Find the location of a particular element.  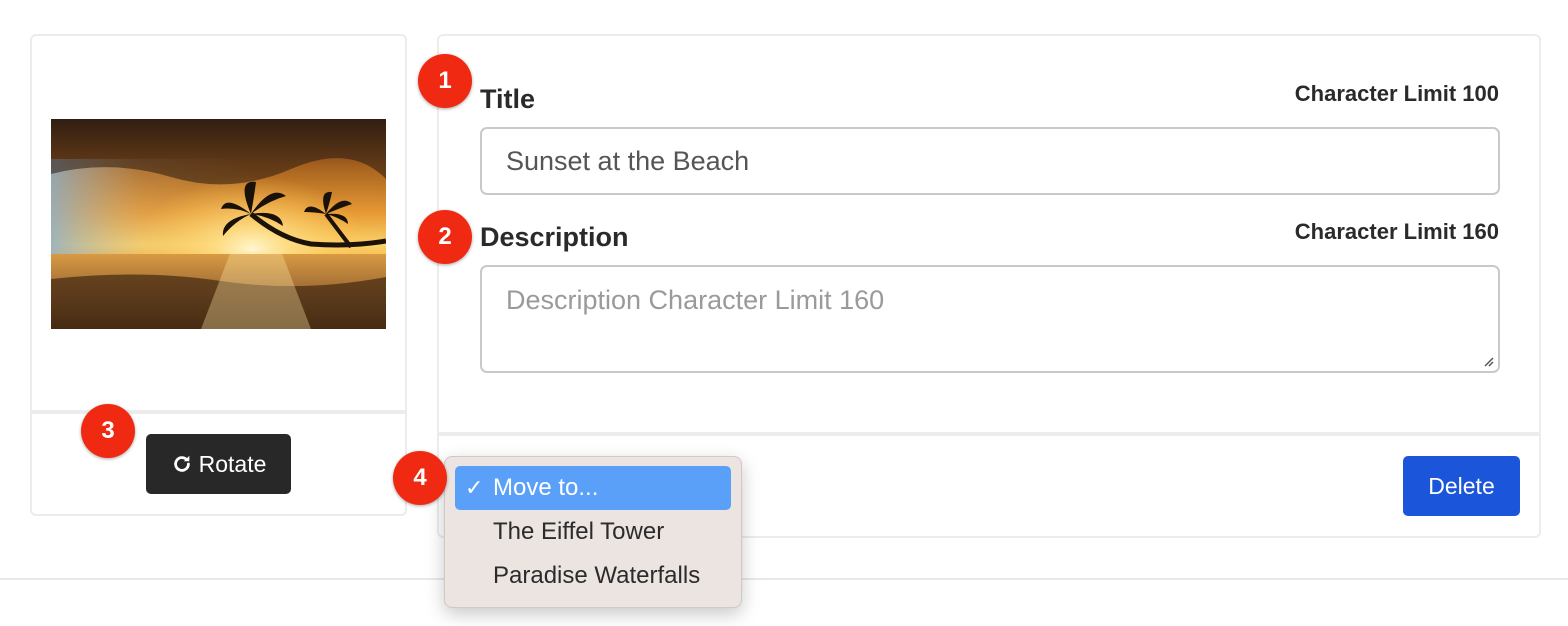

sunset-beach-photo is located at coordinates (218, 224).